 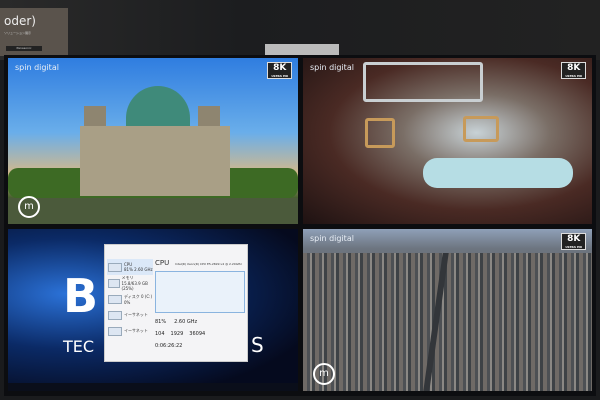 What do you see at coordinates (153, 387) in the screenshot?
I see `taskbar` at bounding box center [153, 387].